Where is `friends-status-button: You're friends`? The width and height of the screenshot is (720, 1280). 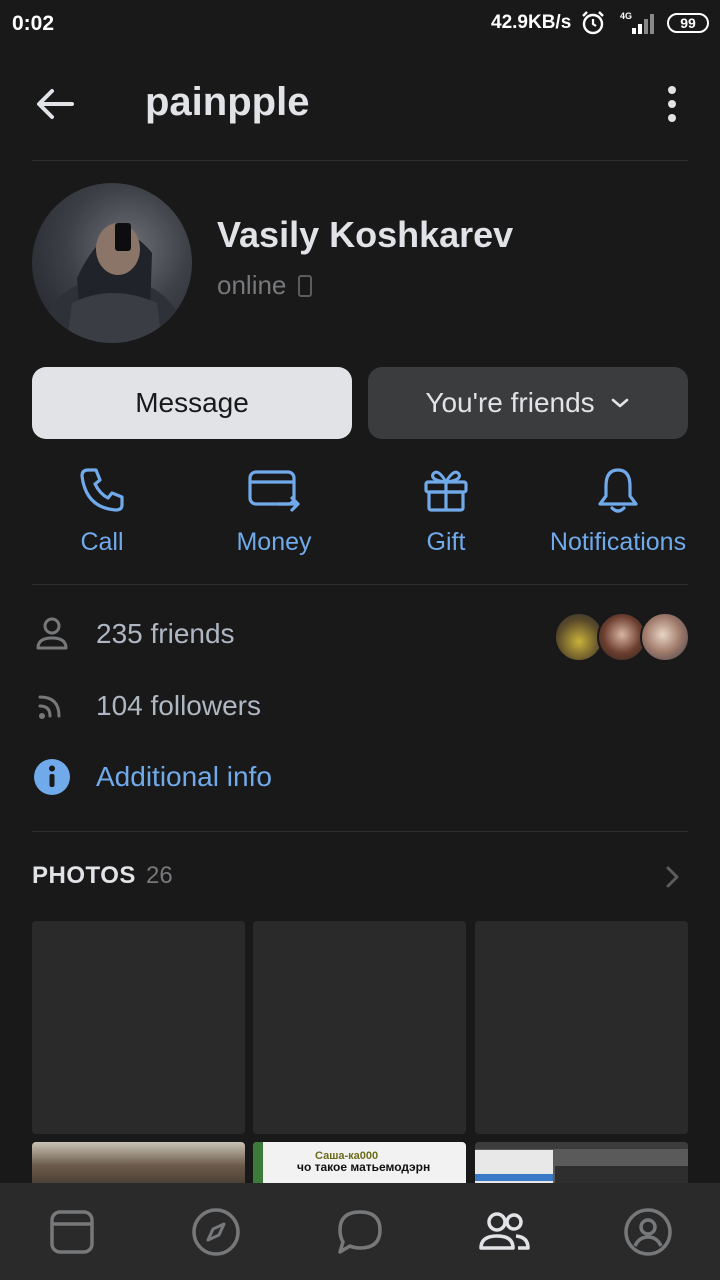 friends-status-button: You're friends is located at coordinates (528, 403).